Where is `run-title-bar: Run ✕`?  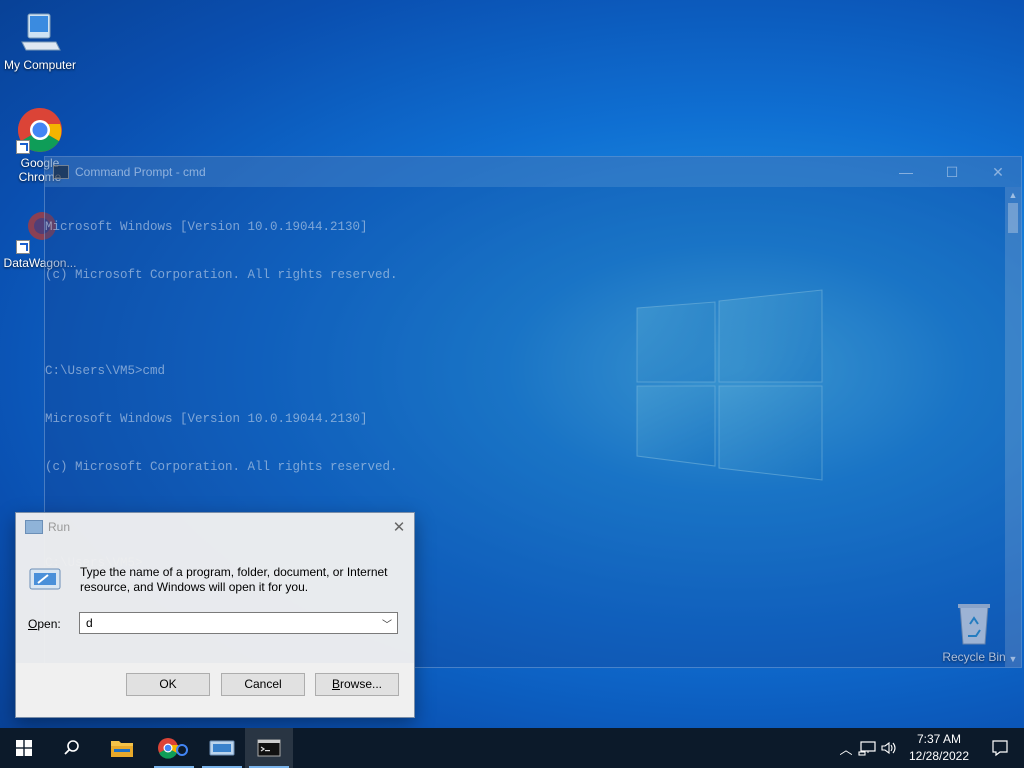 run-title-bar: Run ✕ is located at coordinates (215, 527).